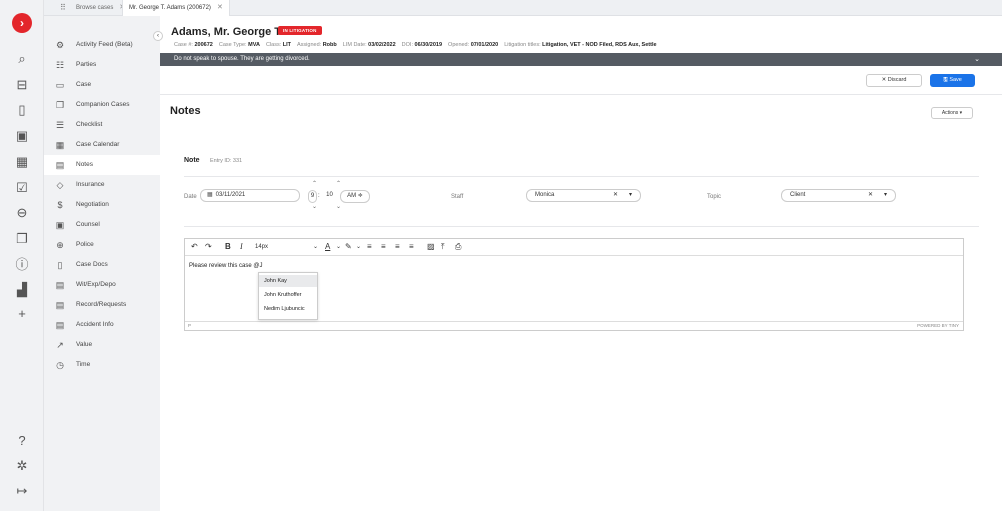  I want to click on sidebar-item: ☰ Checklist, so click(102, 125).